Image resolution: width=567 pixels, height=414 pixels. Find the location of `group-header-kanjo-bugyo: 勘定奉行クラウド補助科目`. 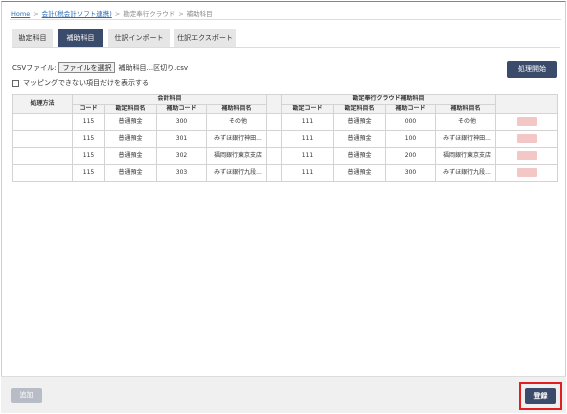

group-header-kanjo-bugyo: 勘定奉行クラウド補助科目 is located at coordinates (389, 99).